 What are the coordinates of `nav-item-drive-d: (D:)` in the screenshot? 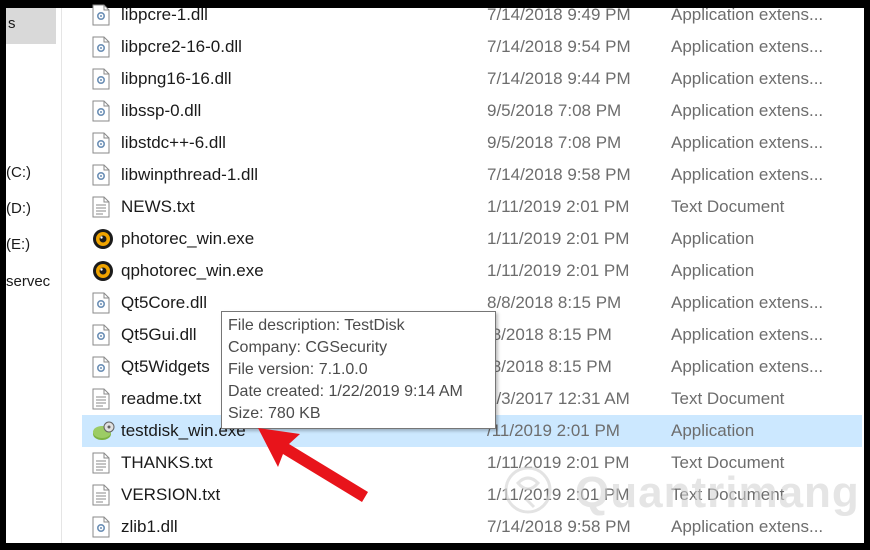 It's located at (31, 208).